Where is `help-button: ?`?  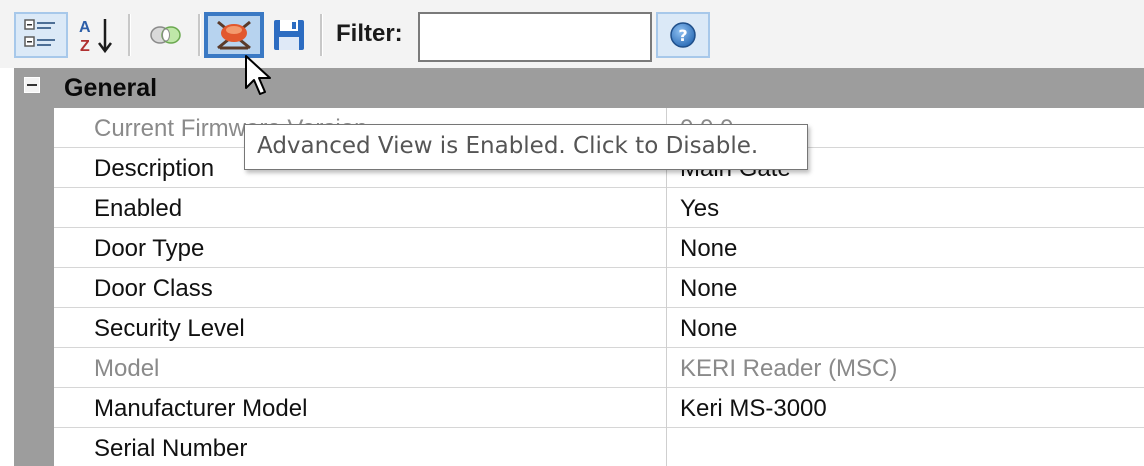
help-button: ? is located at coordinates (683, 35).